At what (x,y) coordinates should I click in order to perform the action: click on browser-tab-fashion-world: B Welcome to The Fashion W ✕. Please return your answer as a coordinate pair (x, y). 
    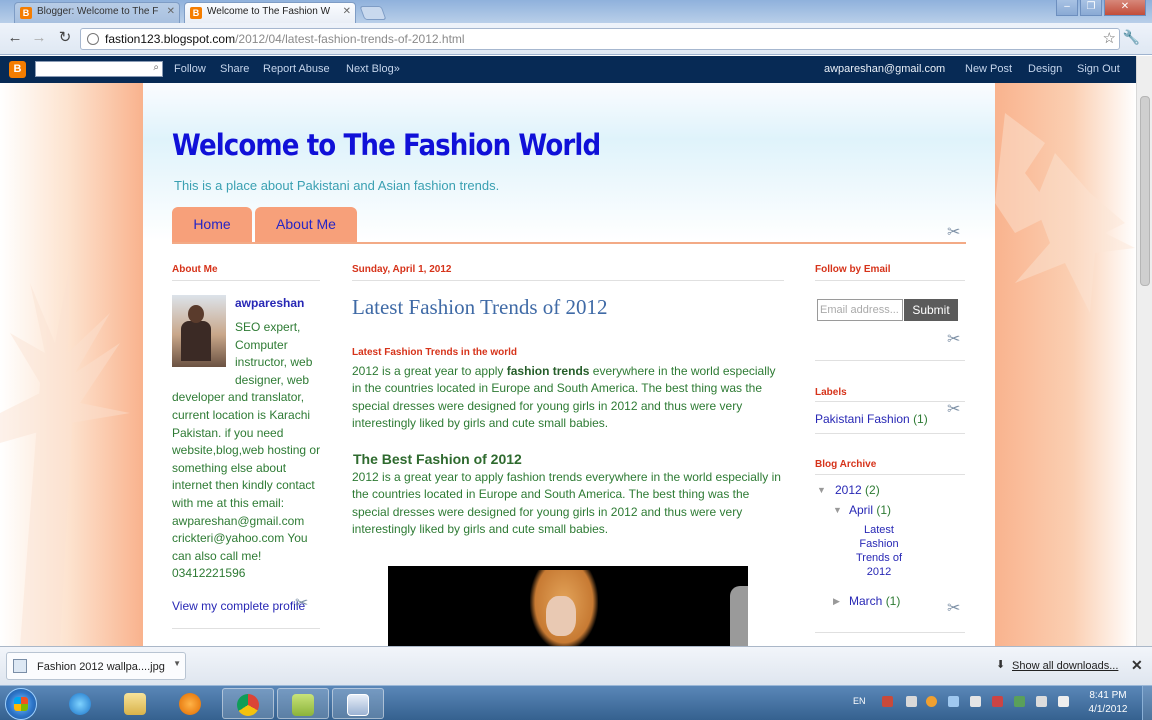
    Looking at the image, I should click on (270, 12).